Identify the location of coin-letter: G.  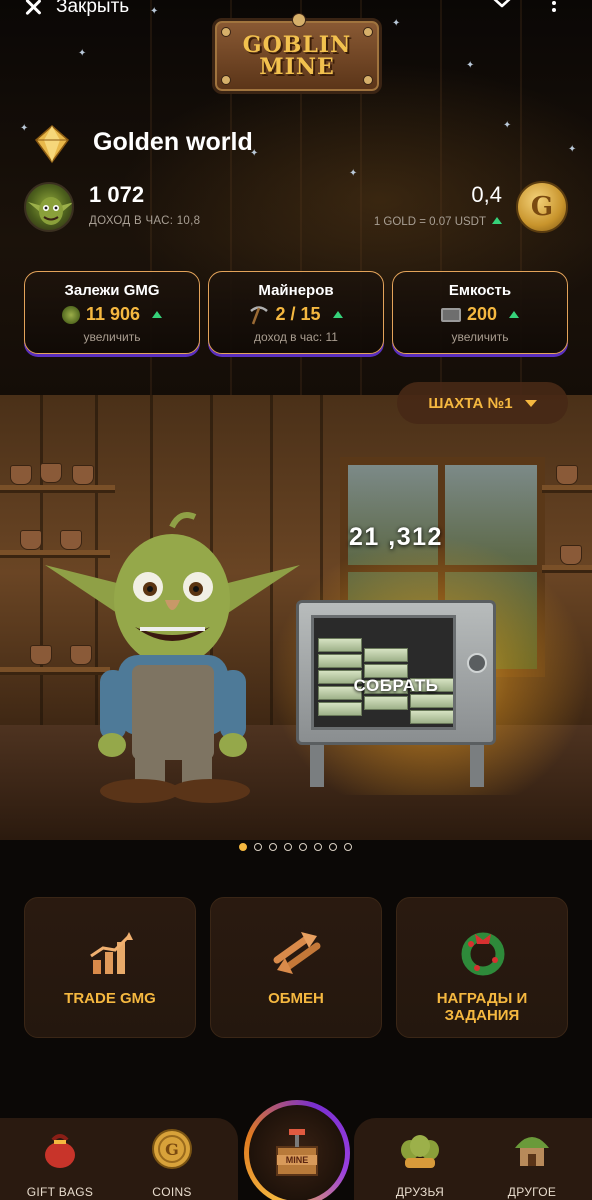
(542, 207).